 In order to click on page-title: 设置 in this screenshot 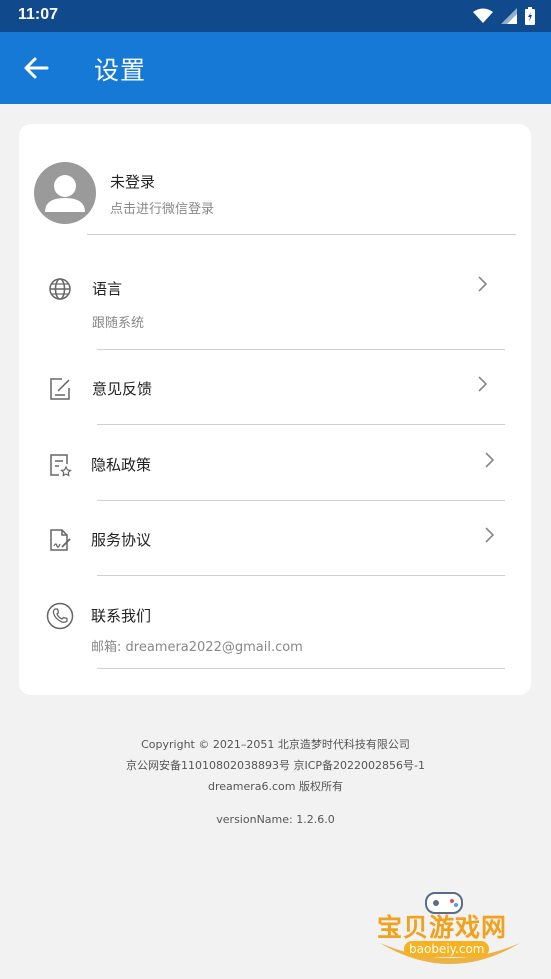, I will do `click(120, 70)`.